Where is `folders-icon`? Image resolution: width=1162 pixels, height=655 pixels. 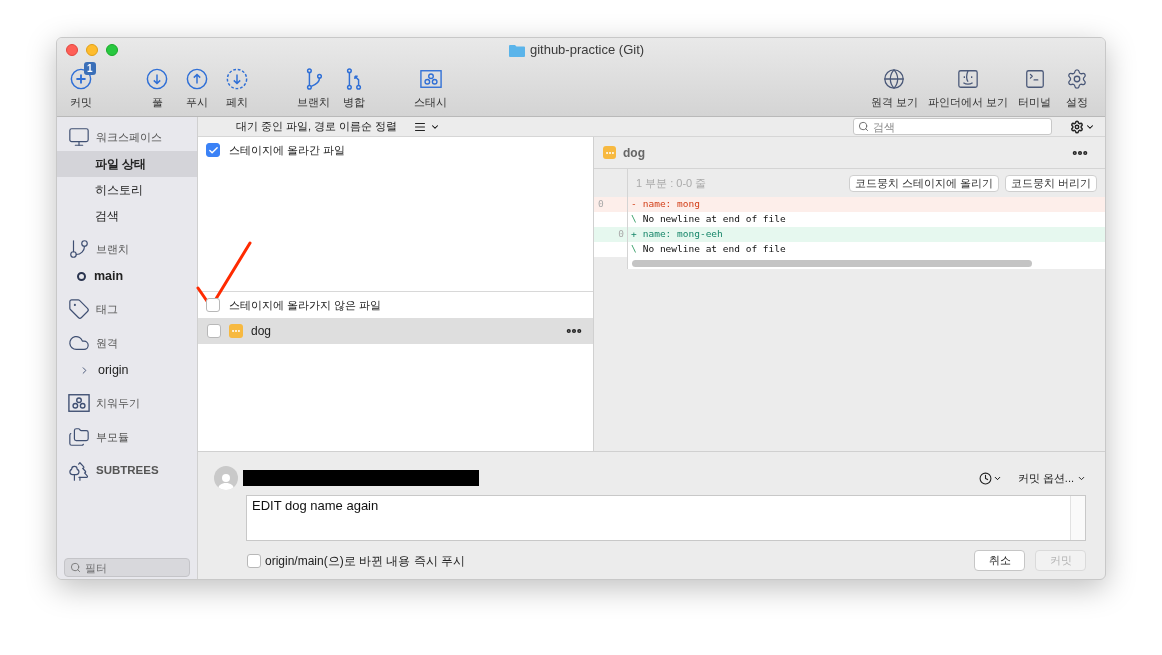
folders-icon is located at coordinates (79, 437).